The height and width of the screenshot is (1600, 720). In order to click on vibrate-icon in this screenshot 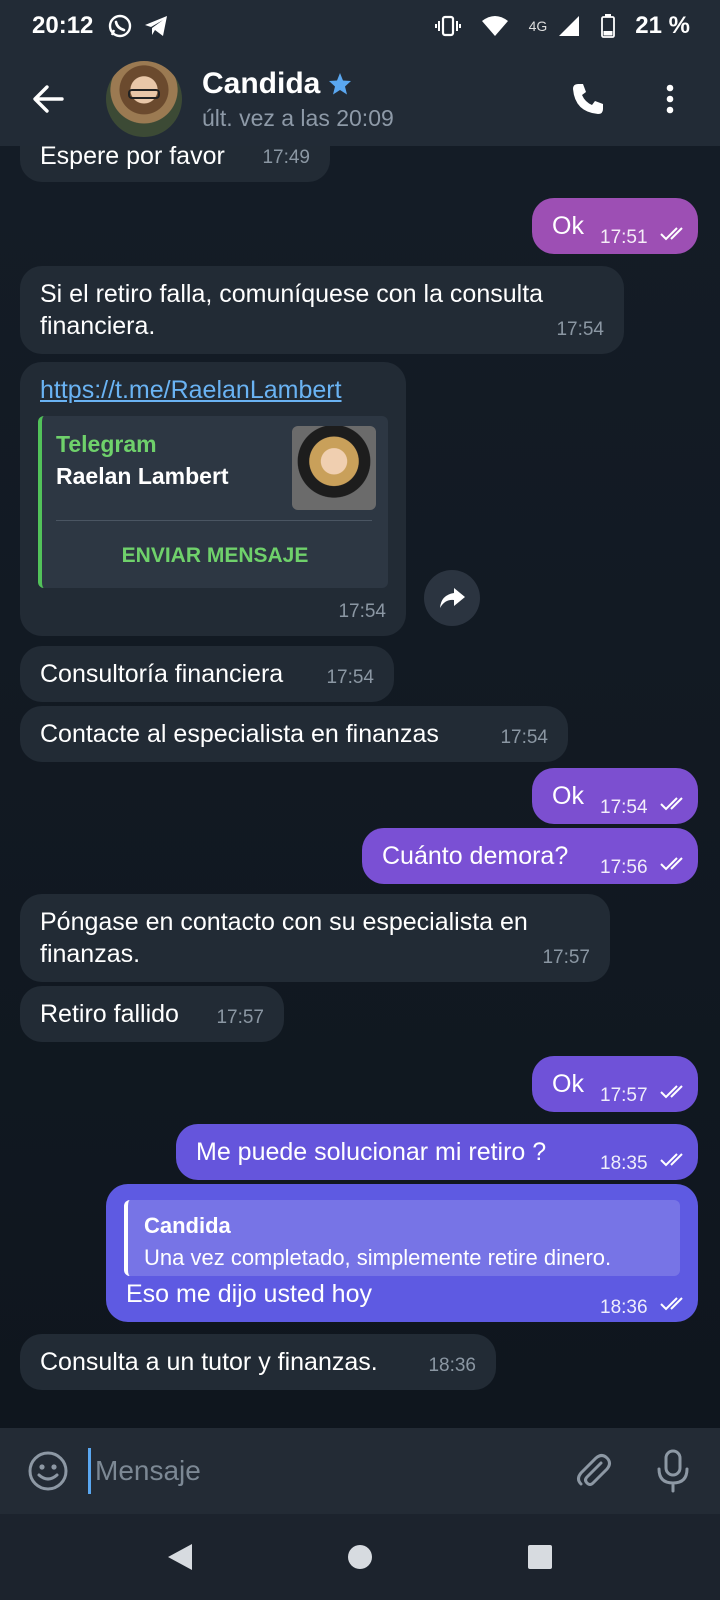, I will do `click(447, 26)`.